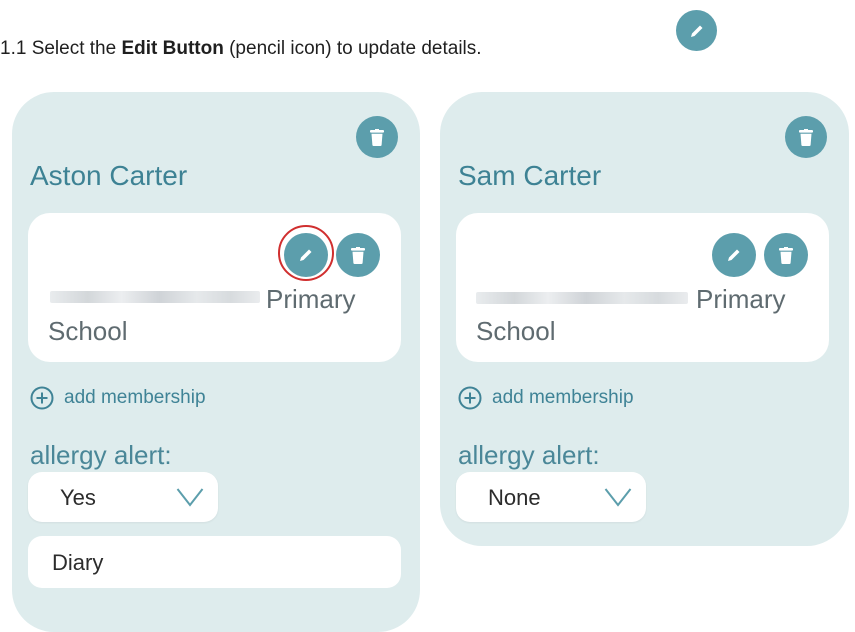  I want to click on allergy-details-field: Diary, so click(214, 562).